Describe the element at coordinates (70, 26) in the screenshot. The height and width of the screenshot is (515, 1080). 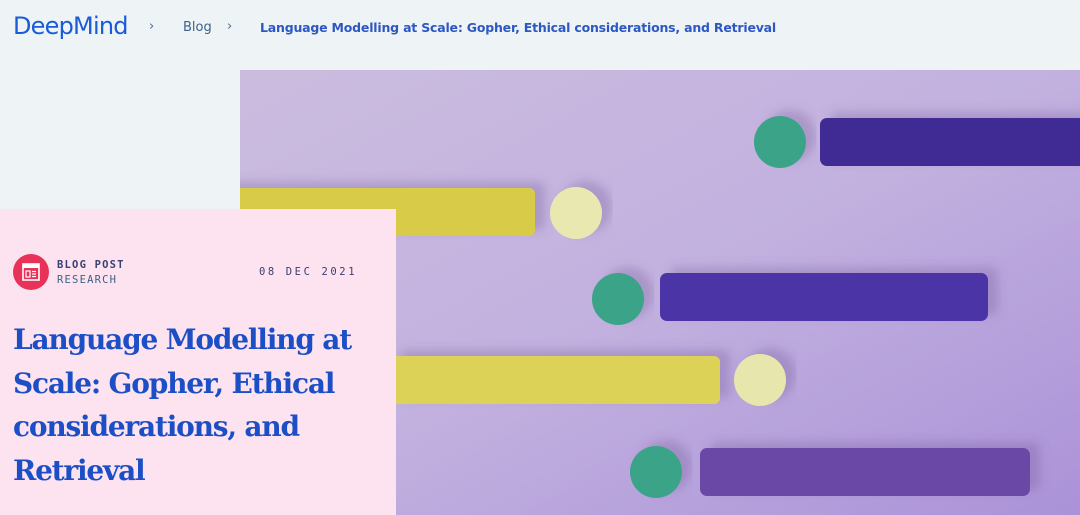
I see `deepmind-logo: DeepMind` at that location.